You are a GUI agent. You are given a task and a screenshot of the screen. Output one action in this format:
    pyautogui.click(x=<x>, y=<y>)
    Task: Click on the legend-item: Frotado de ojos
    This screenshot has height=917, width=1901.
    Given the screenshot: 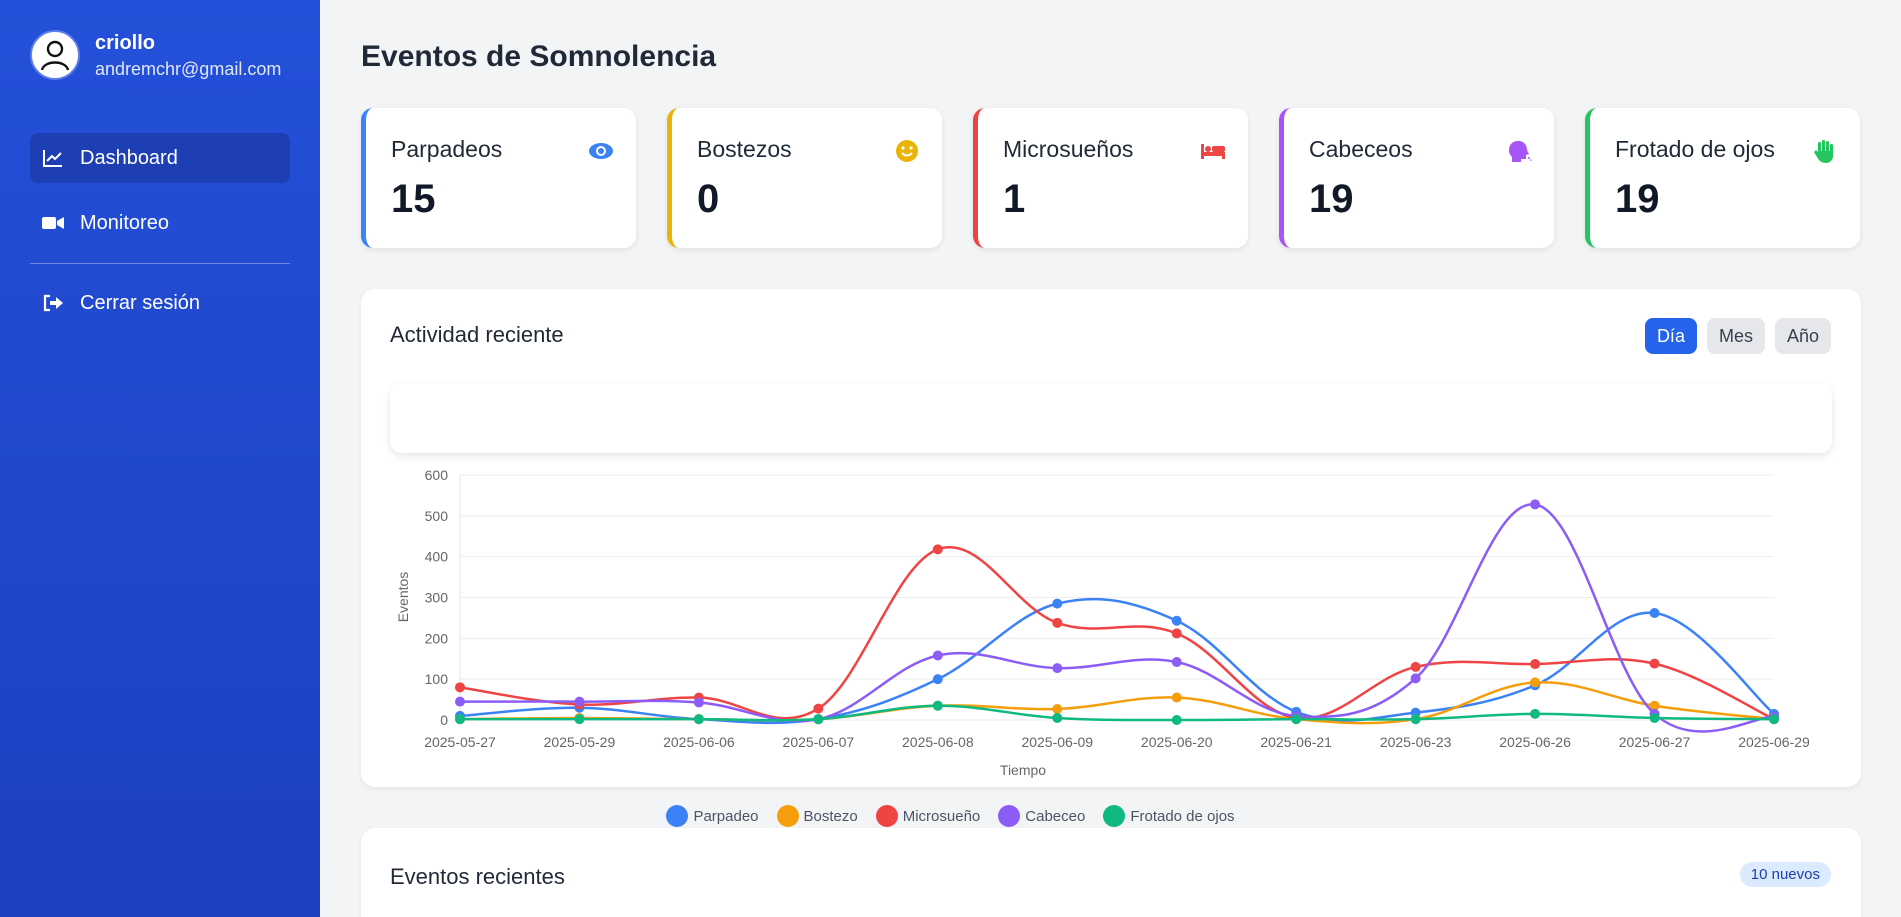 What is the action you would take?
    pyautogui.click(x=1169, y=816)
    